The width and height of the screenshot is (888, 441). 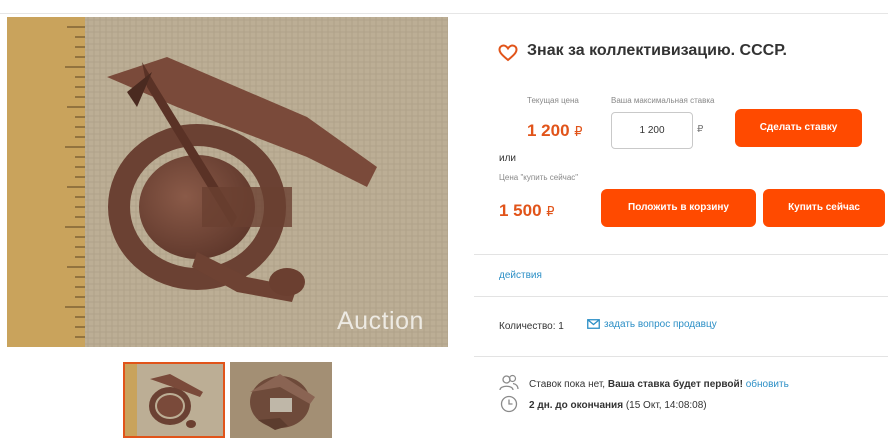 I want to click on time-left-row: 2 дн. до окончания (15 Окт, 14:08:08), so click(x=603, y=404).